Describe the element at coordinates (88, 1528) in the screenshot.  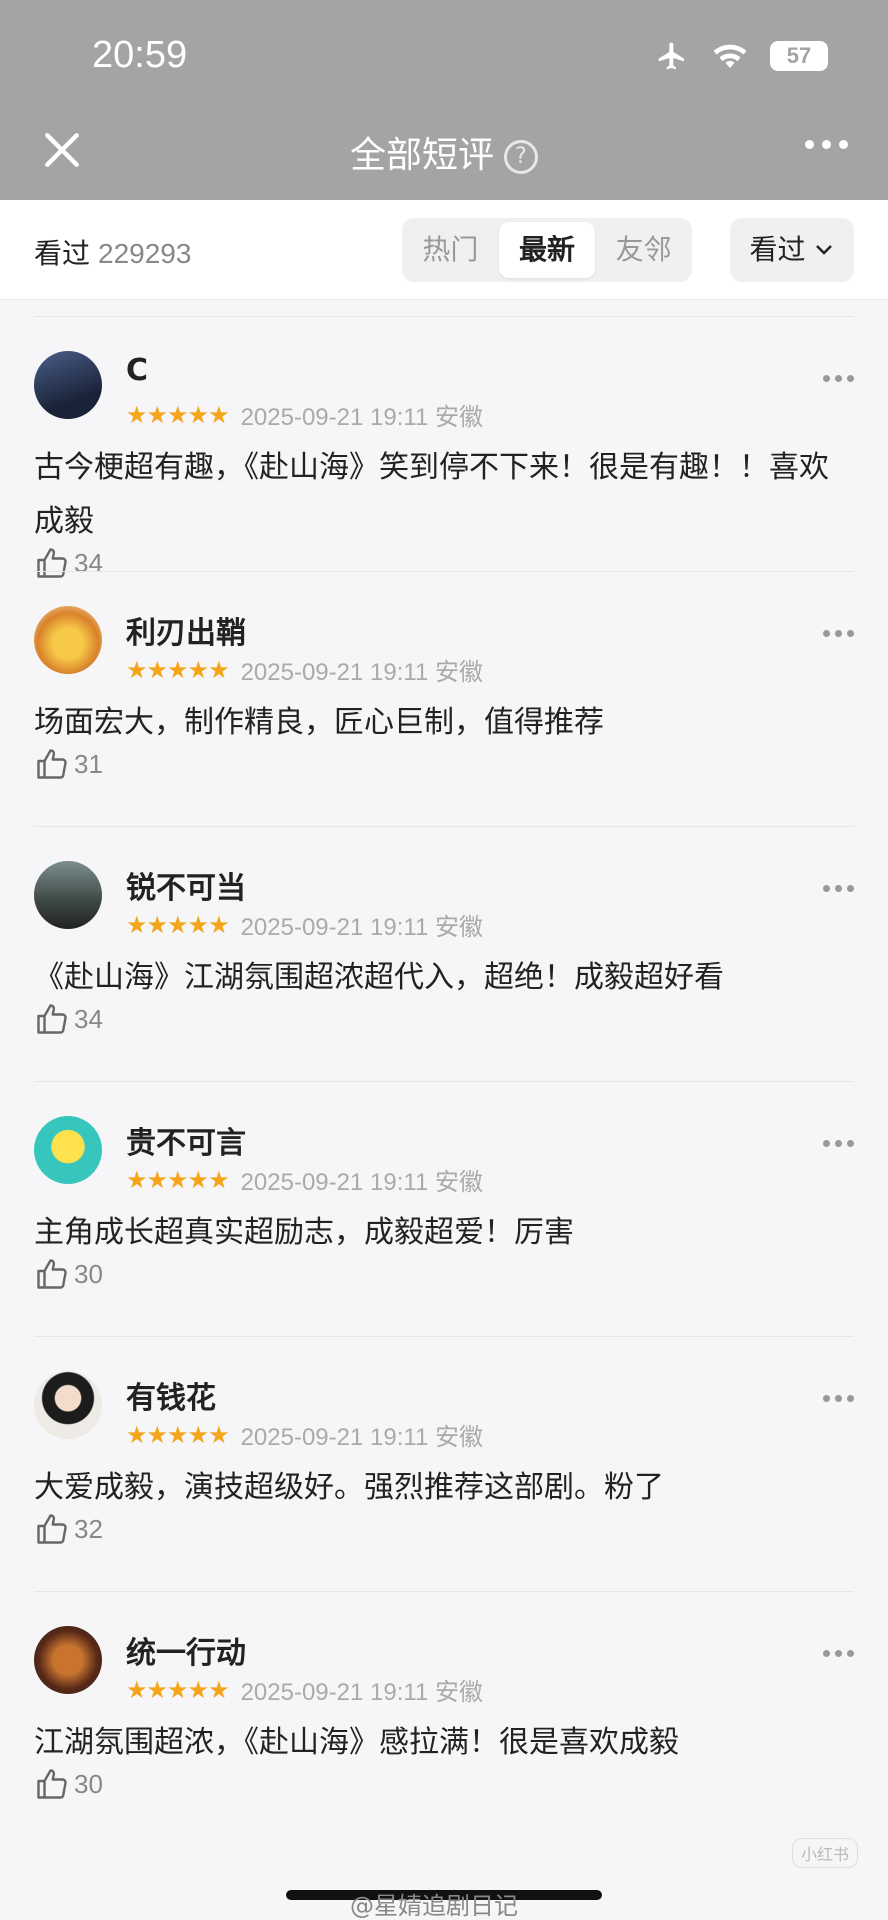
I see `like-count: 32` at that location.